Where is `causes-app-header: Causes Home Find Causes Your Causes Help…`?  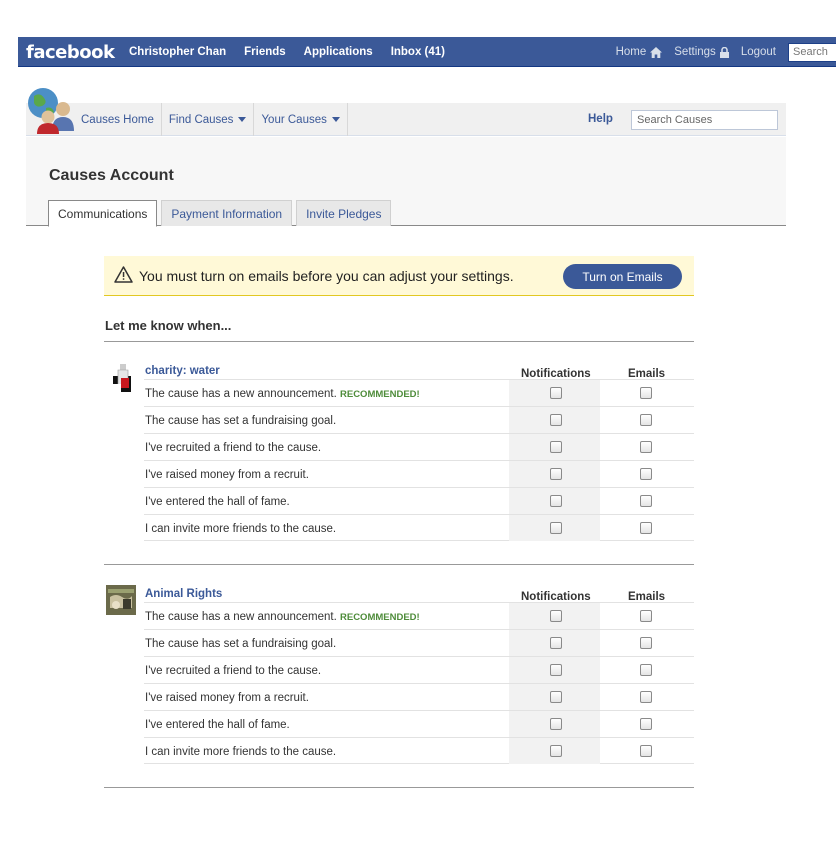
causes-app-header: Causes Home Find Causes Your Causes Help… is located at coordinates (406, 119).